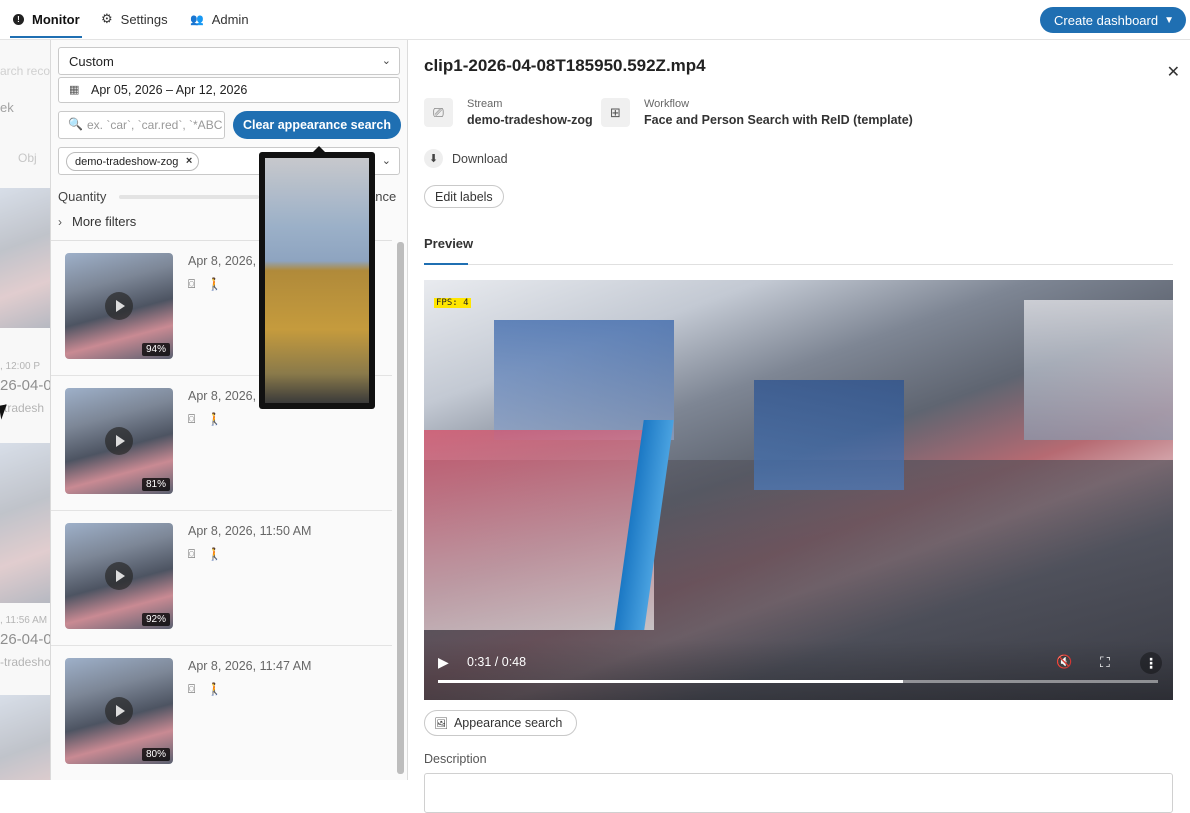  Describe the element at coordinates (317, 280) in the screenshot. I see `person-crop-image` at that location.